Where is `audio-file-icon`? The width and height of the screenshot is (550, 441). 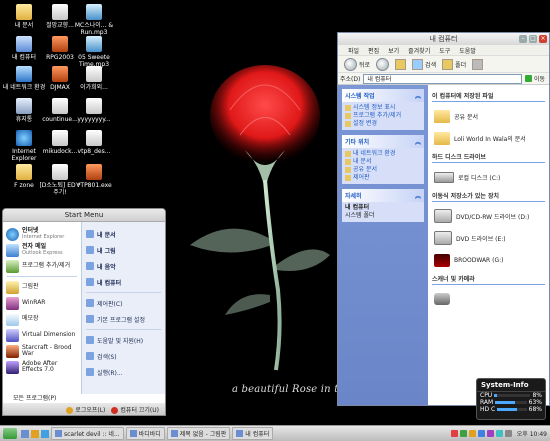 audio-file-icon is located at coordinates (94, 12).